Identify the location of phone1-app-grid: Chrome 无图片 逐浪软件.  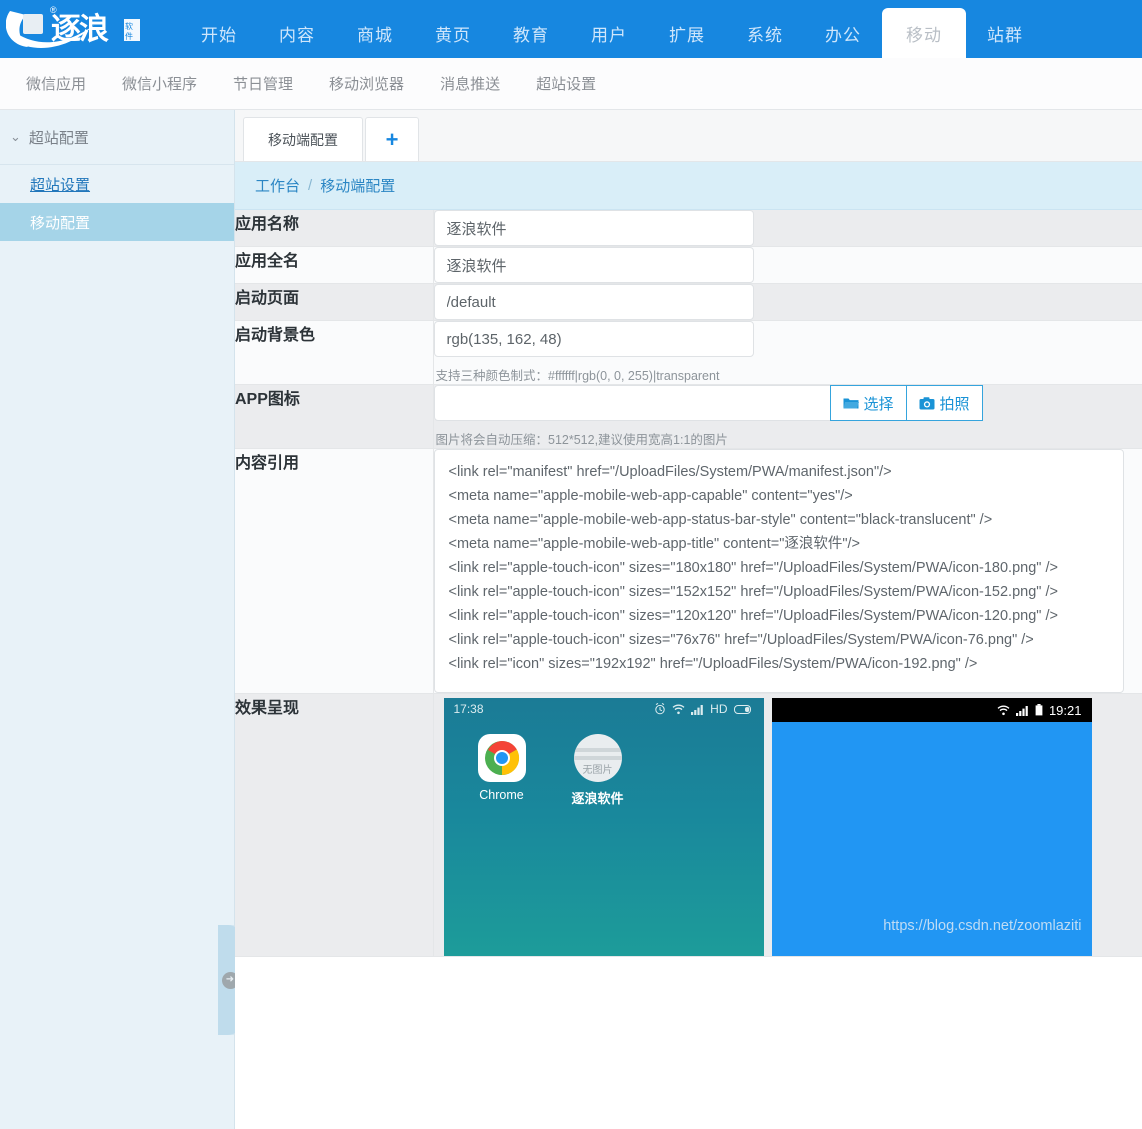
(604, 763).